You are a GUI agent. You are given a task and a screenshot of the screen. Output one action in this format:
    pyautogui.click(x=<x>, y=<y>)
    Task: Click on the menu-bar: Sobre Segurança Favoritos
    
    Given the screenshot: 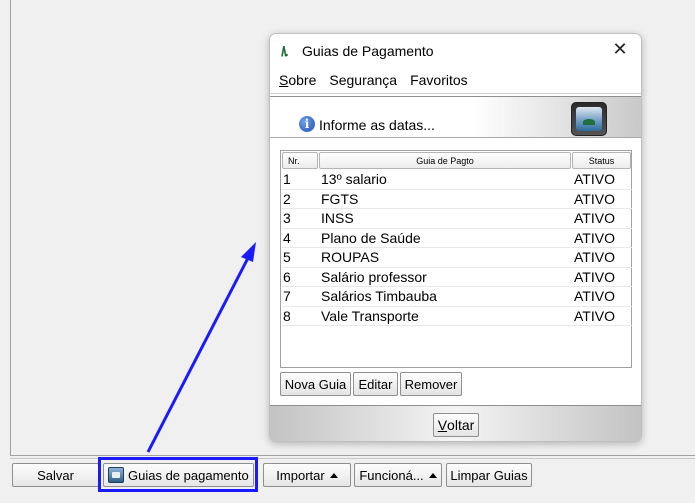 What is the action you would take?
    pyautogui.click(x=455, y=80)
    